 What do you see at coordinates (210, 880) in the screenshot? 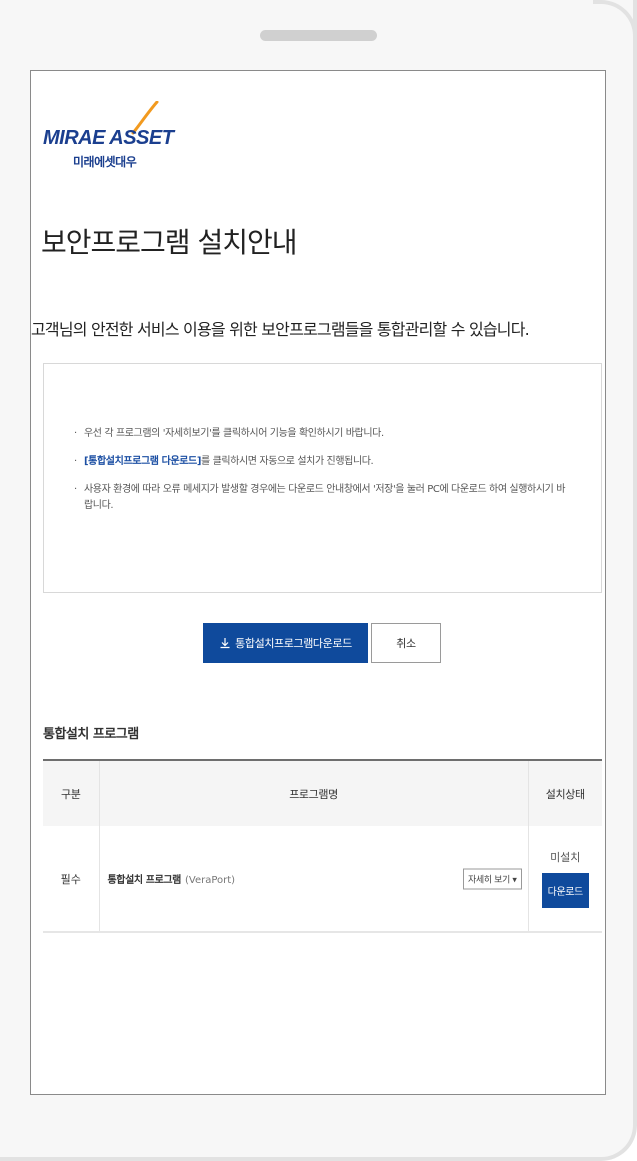
I see `program-vendor: (VeraPort)` at bounding box center [210, 880].